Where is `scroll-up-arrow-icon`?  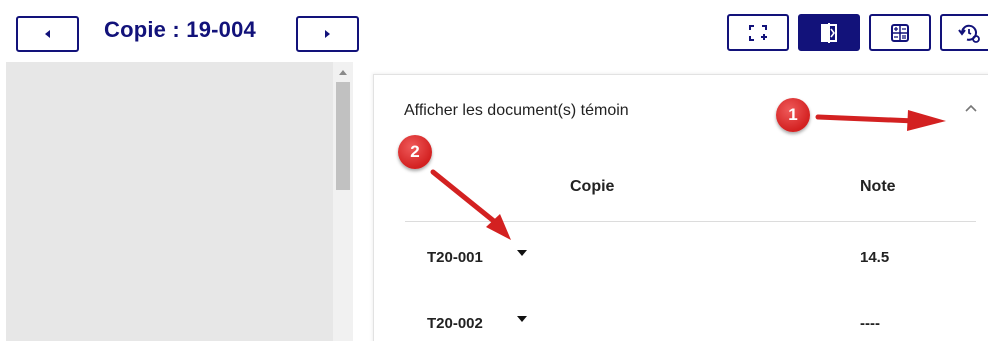
scroll-up-arrow-icon is located at coordinates (343, 72).